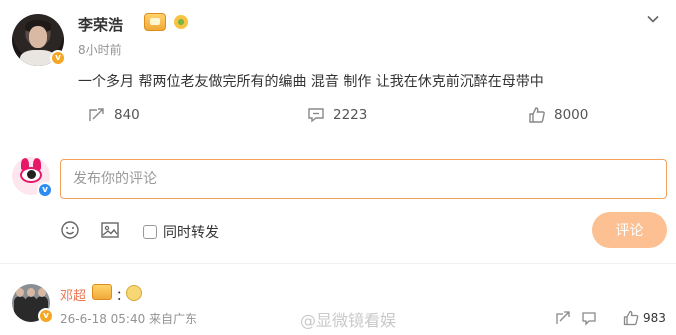  Describe the element at coordinates (70, 230) in the screenshot. I see `emoji-icon` at that location.